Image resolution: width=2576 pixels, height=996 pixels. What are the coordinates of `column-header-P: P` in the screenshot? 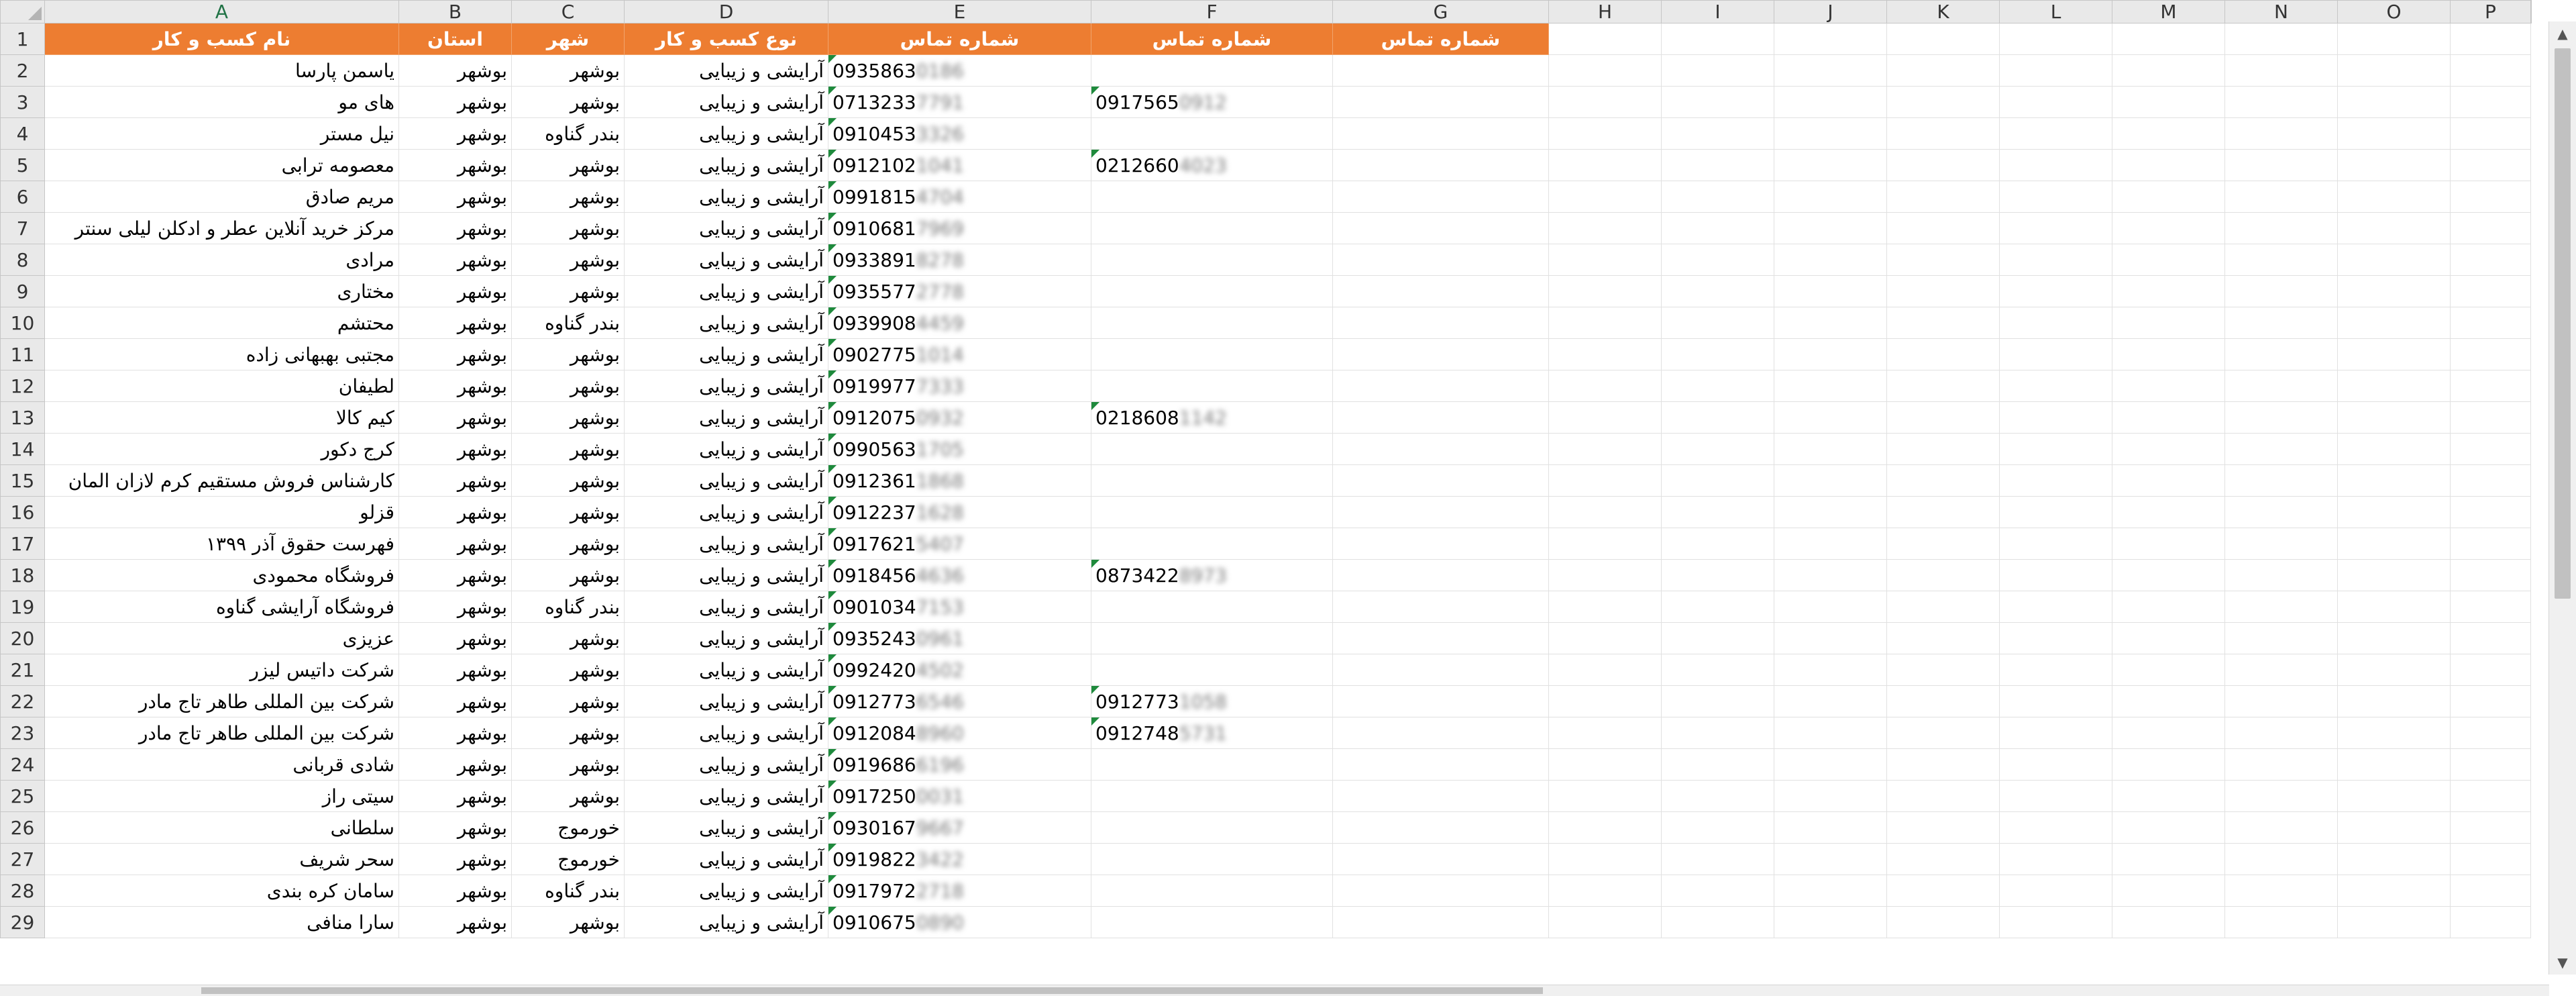 It's located at (2490, 12).